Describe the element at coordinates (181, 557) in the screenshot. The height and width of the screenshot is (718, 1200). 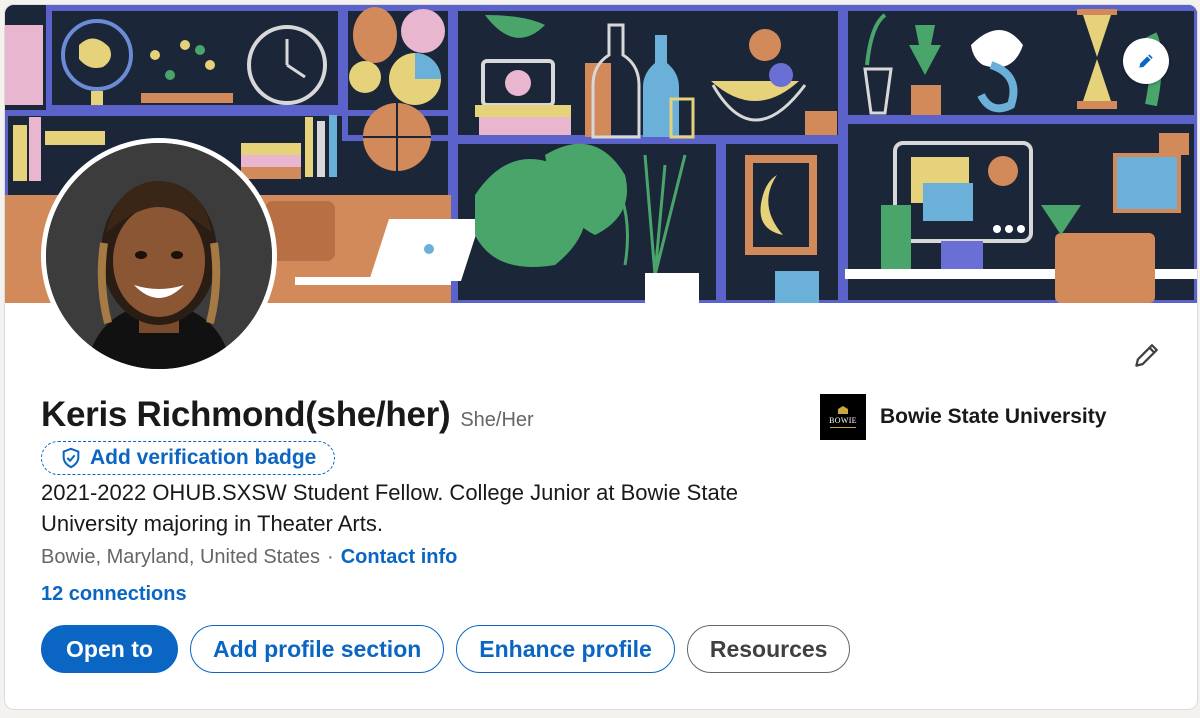
I see `location: Bowie, Maryland, United States` at that location.